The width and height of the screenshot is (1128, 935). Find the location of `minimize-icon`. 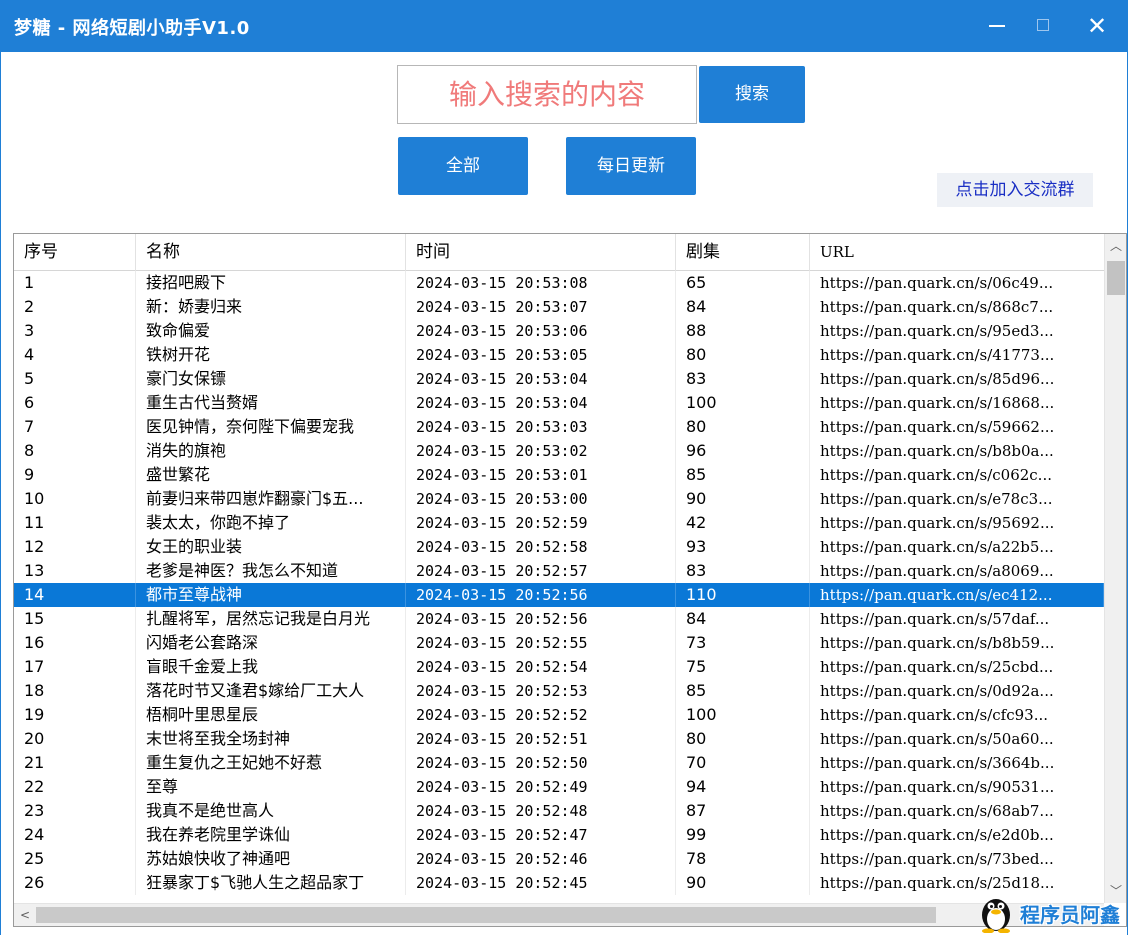

minimize-icon is located at coordinates (997, 26).